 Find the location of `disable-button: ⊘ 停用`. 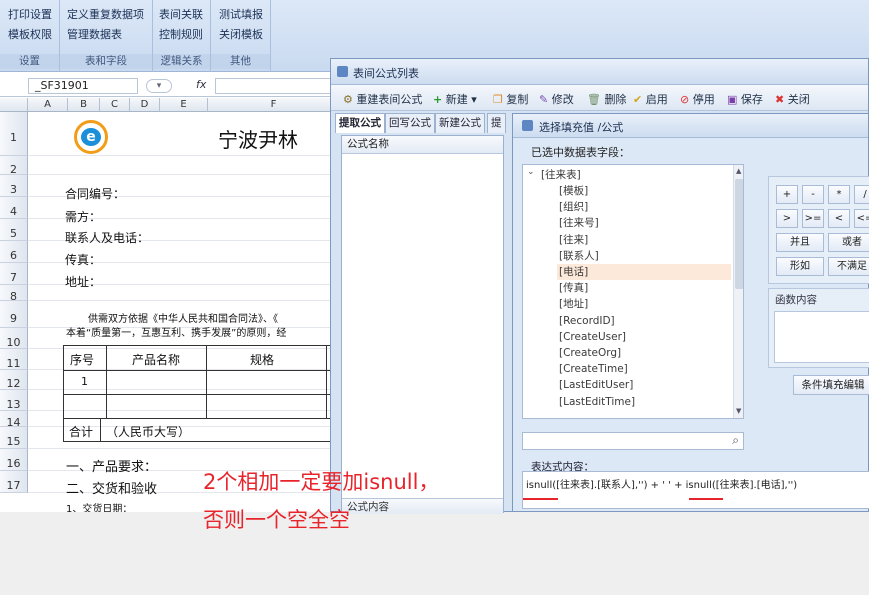

disable-button: ⊘ 停用 is located at coordinates (697, 99).